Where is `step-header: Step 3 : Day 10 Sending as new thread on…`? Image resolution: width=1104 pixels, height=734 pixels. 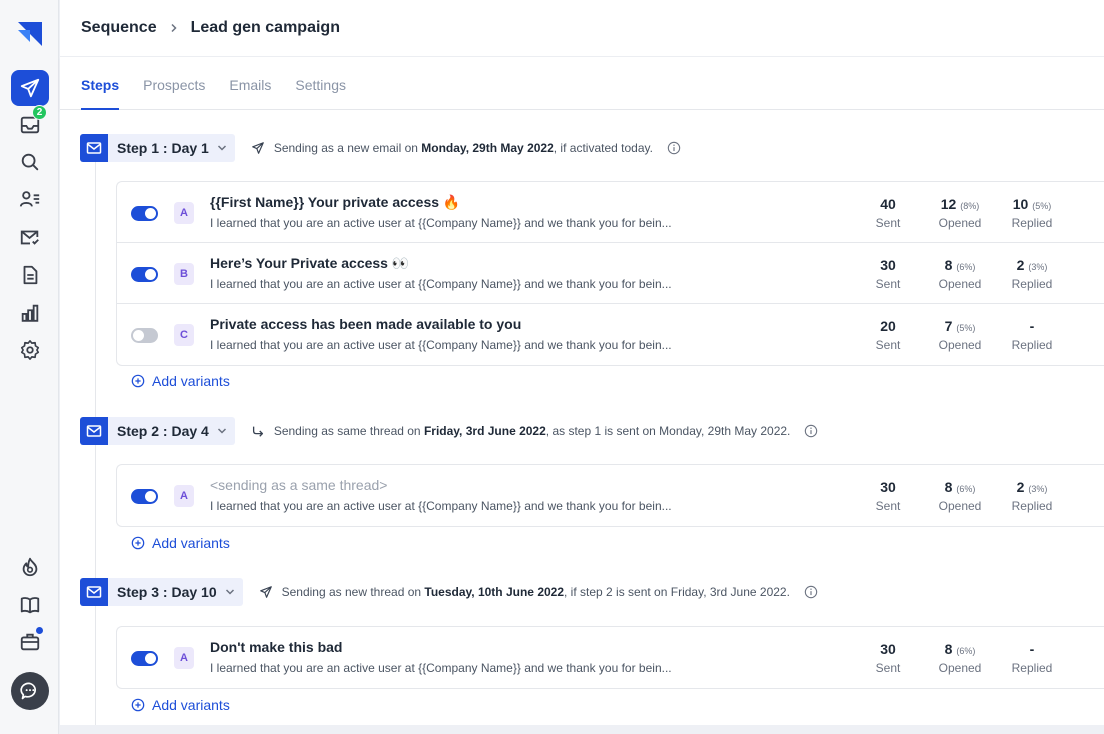
step-header: Step 3 : Day 10 Sending as new thread on… is located at coordinates (449, 592).